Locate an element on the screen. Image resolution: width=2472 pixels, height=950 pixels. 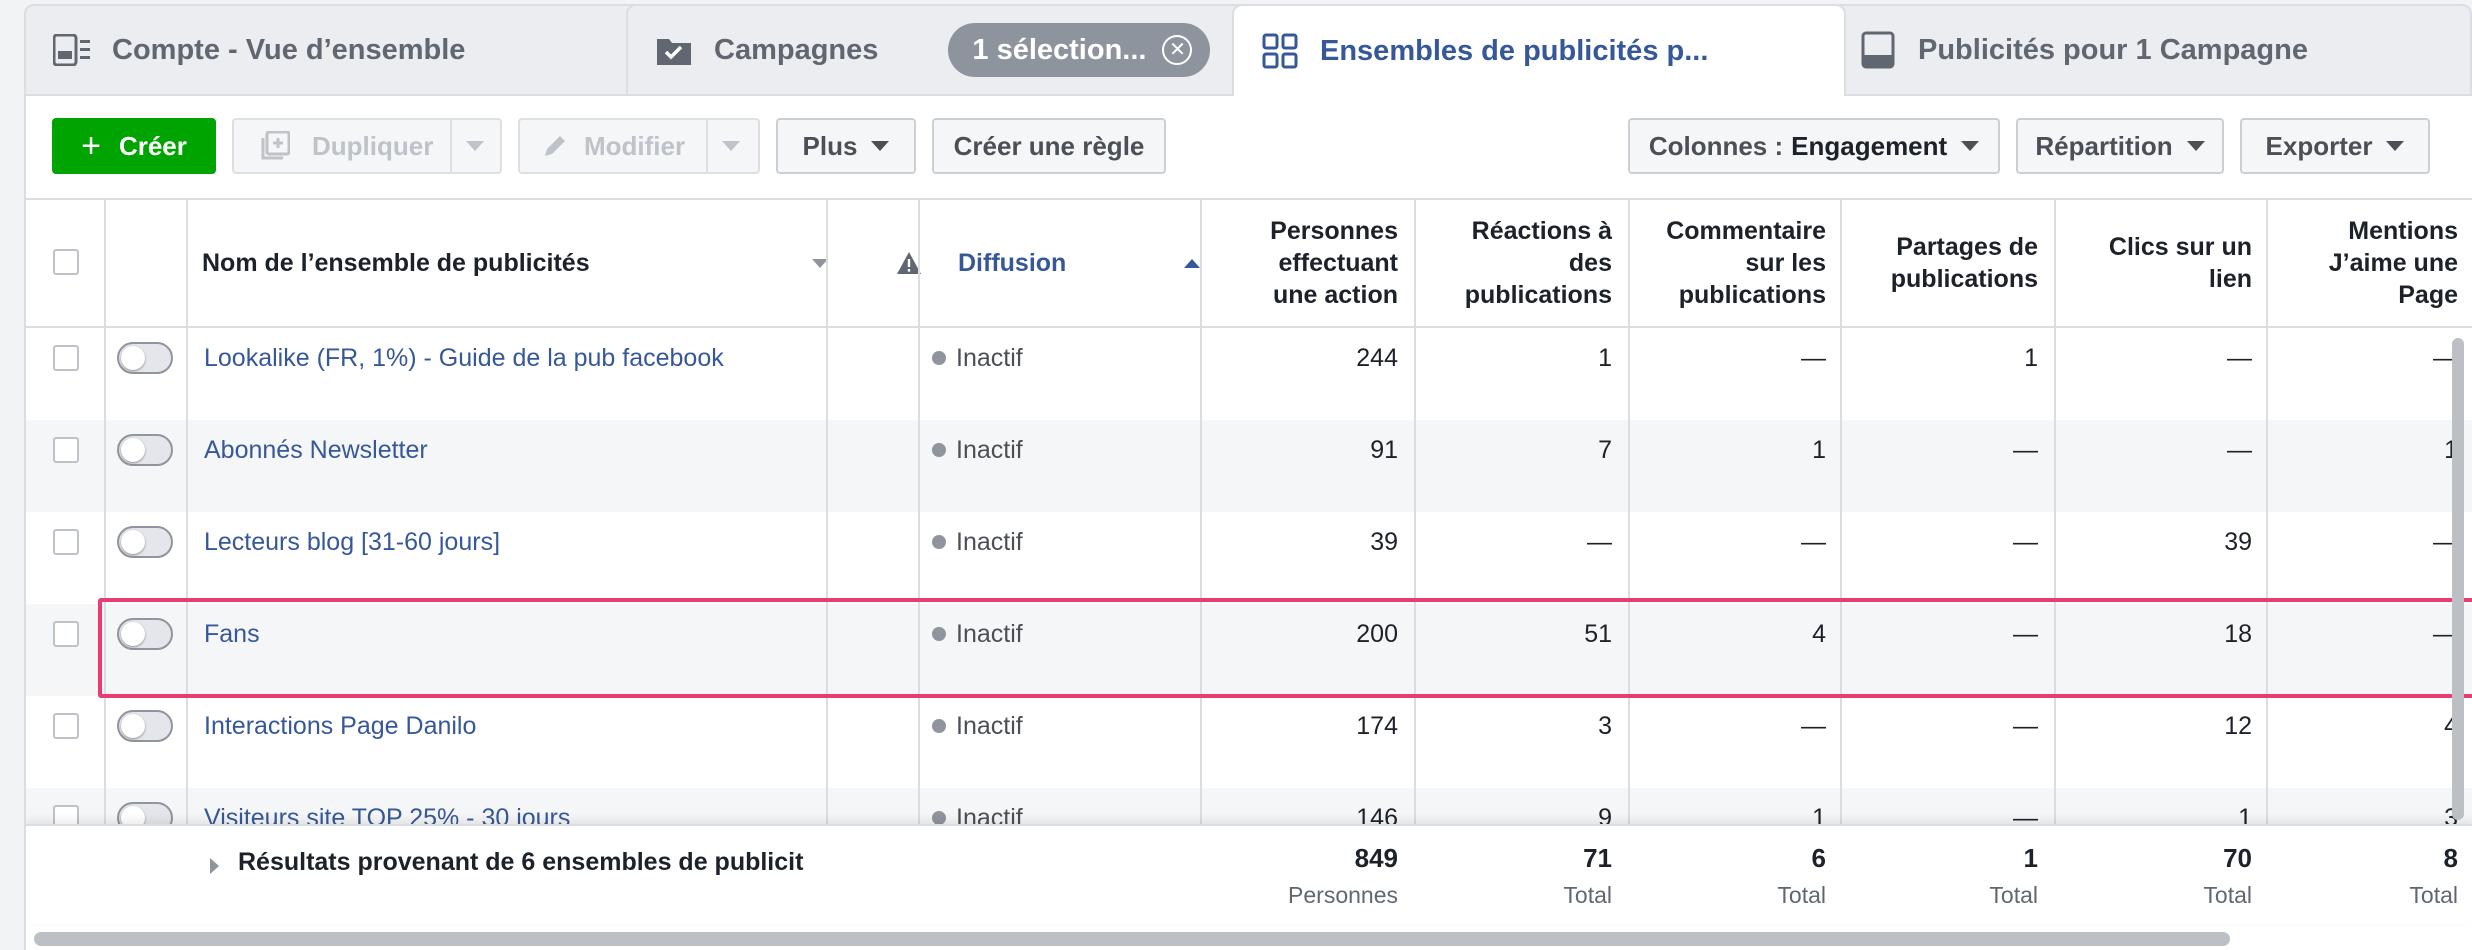
table-row: Abonnés Newsletter Inactif 91 7 1 — — 1 is located at coordinates (1249, 466).